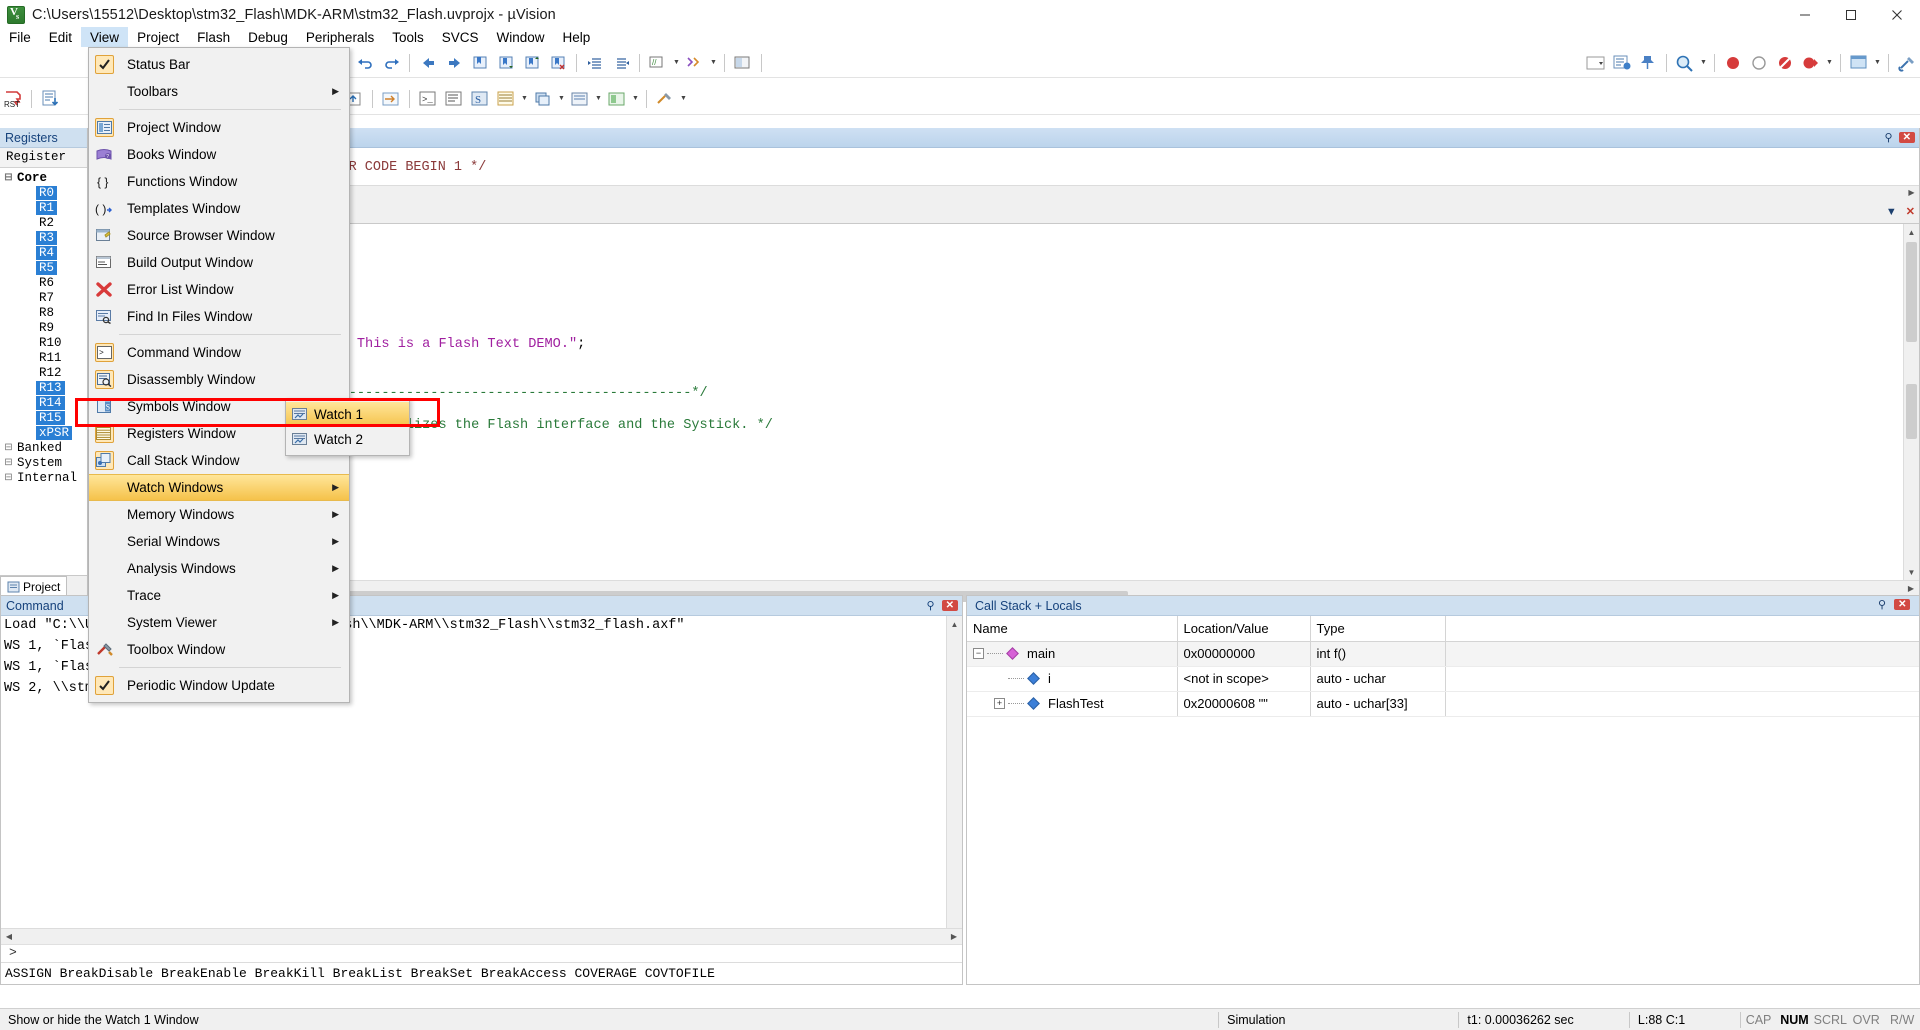 The image size is (1920, 1030). Describe the element at coordinates (219, 595) in the screenshot. I see `view-menu-item-trace: Trace ▶` at that location.